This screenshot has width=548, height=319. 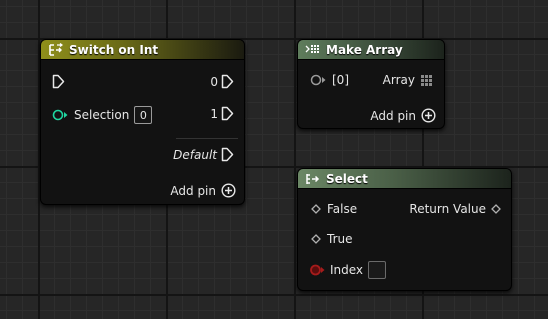 I want to click on index-value-field, so click(x=377, y=270).